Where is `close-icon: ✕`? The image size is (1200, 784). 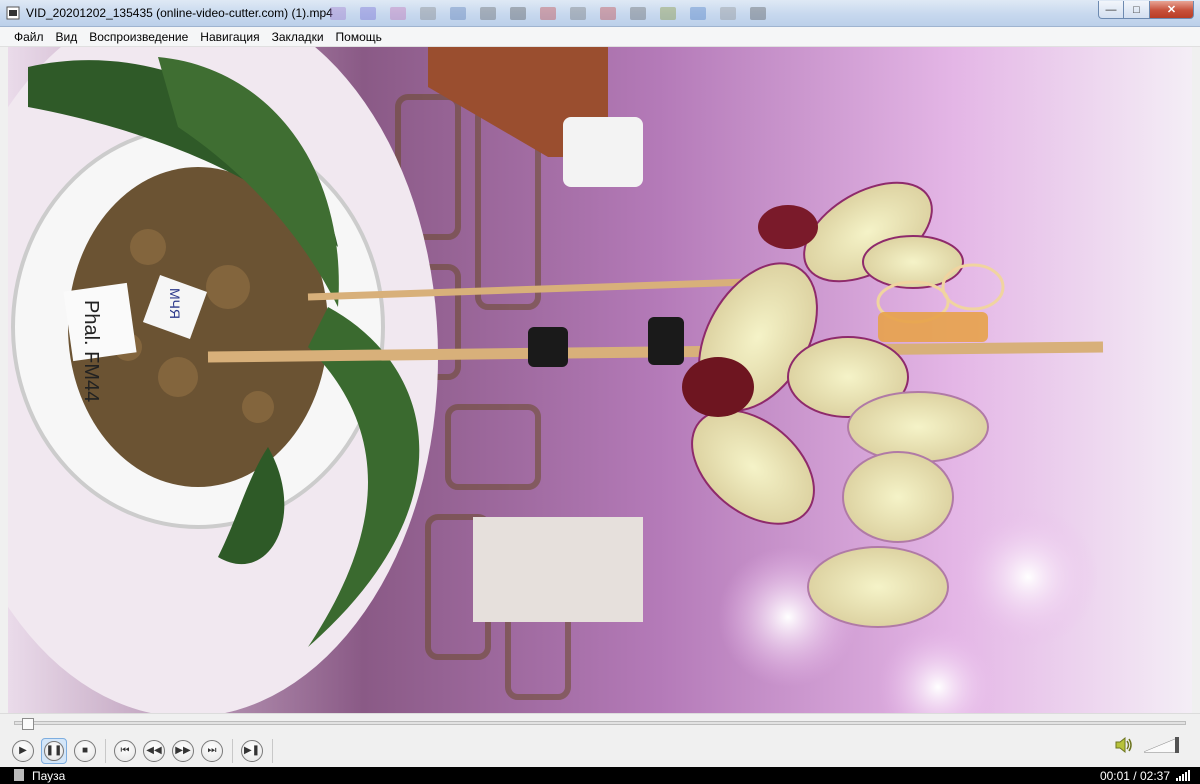 close-icon: ✕ is located at coordinates (1171, 10).